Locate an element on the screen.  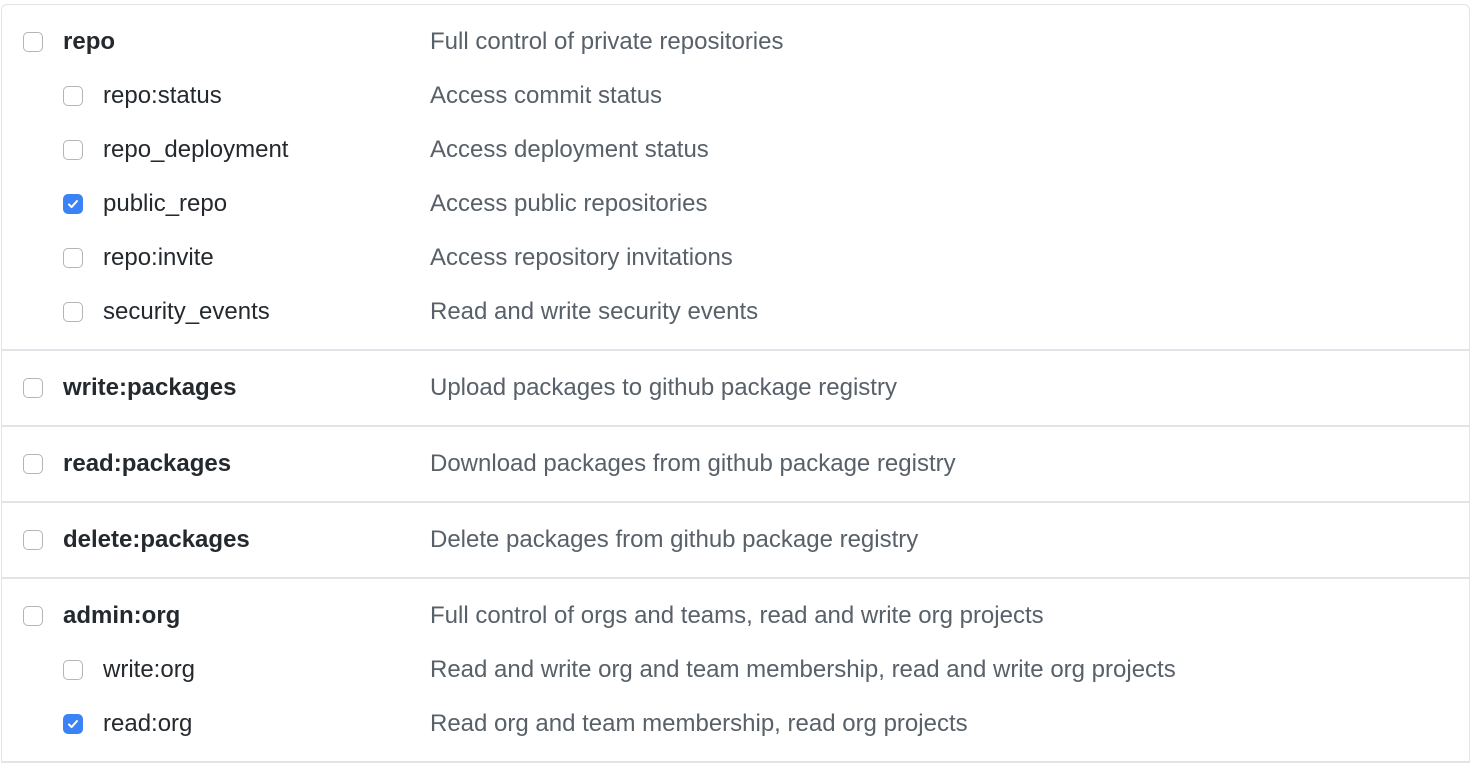
checkbox-read-org is located at coordinates (73, 724).